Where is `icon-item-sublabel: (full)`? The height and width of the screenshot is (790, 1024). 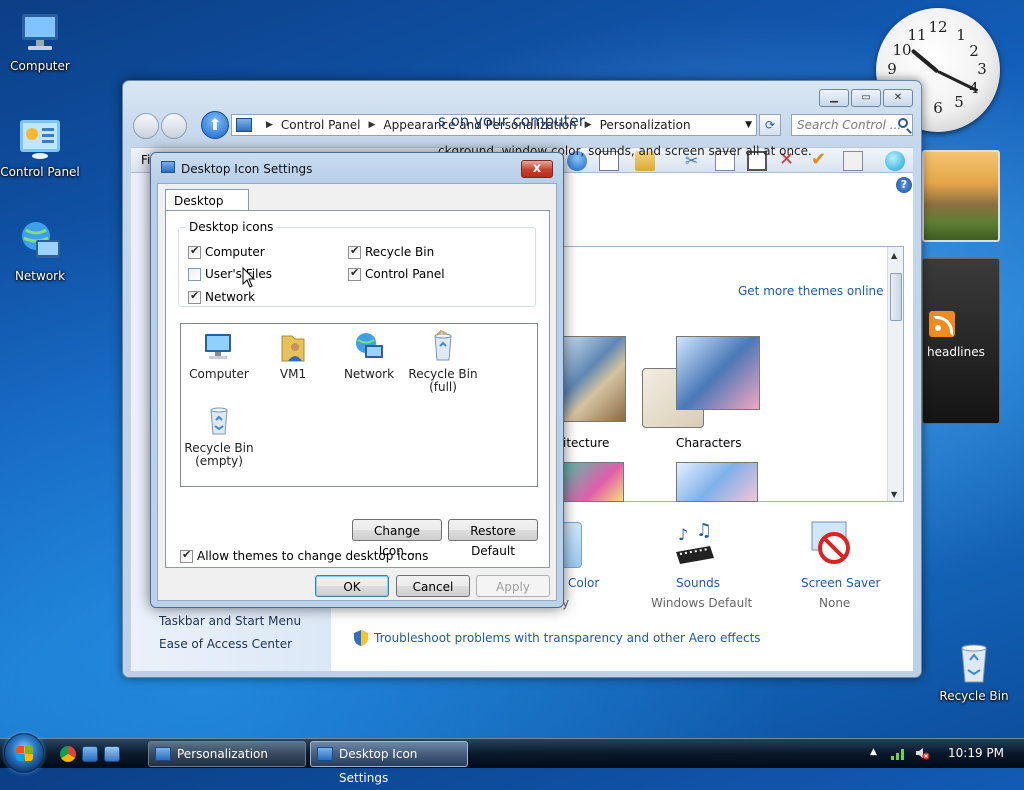
icon-item-sublabel: (full) is located at coordinates (443, 387).